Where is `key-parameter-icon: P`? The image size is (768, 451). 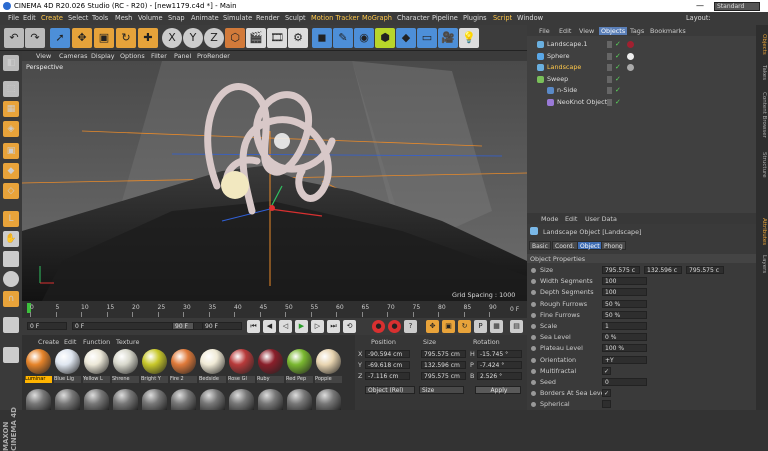 key-parameter-icon: P is located at coordinates (480, 326).